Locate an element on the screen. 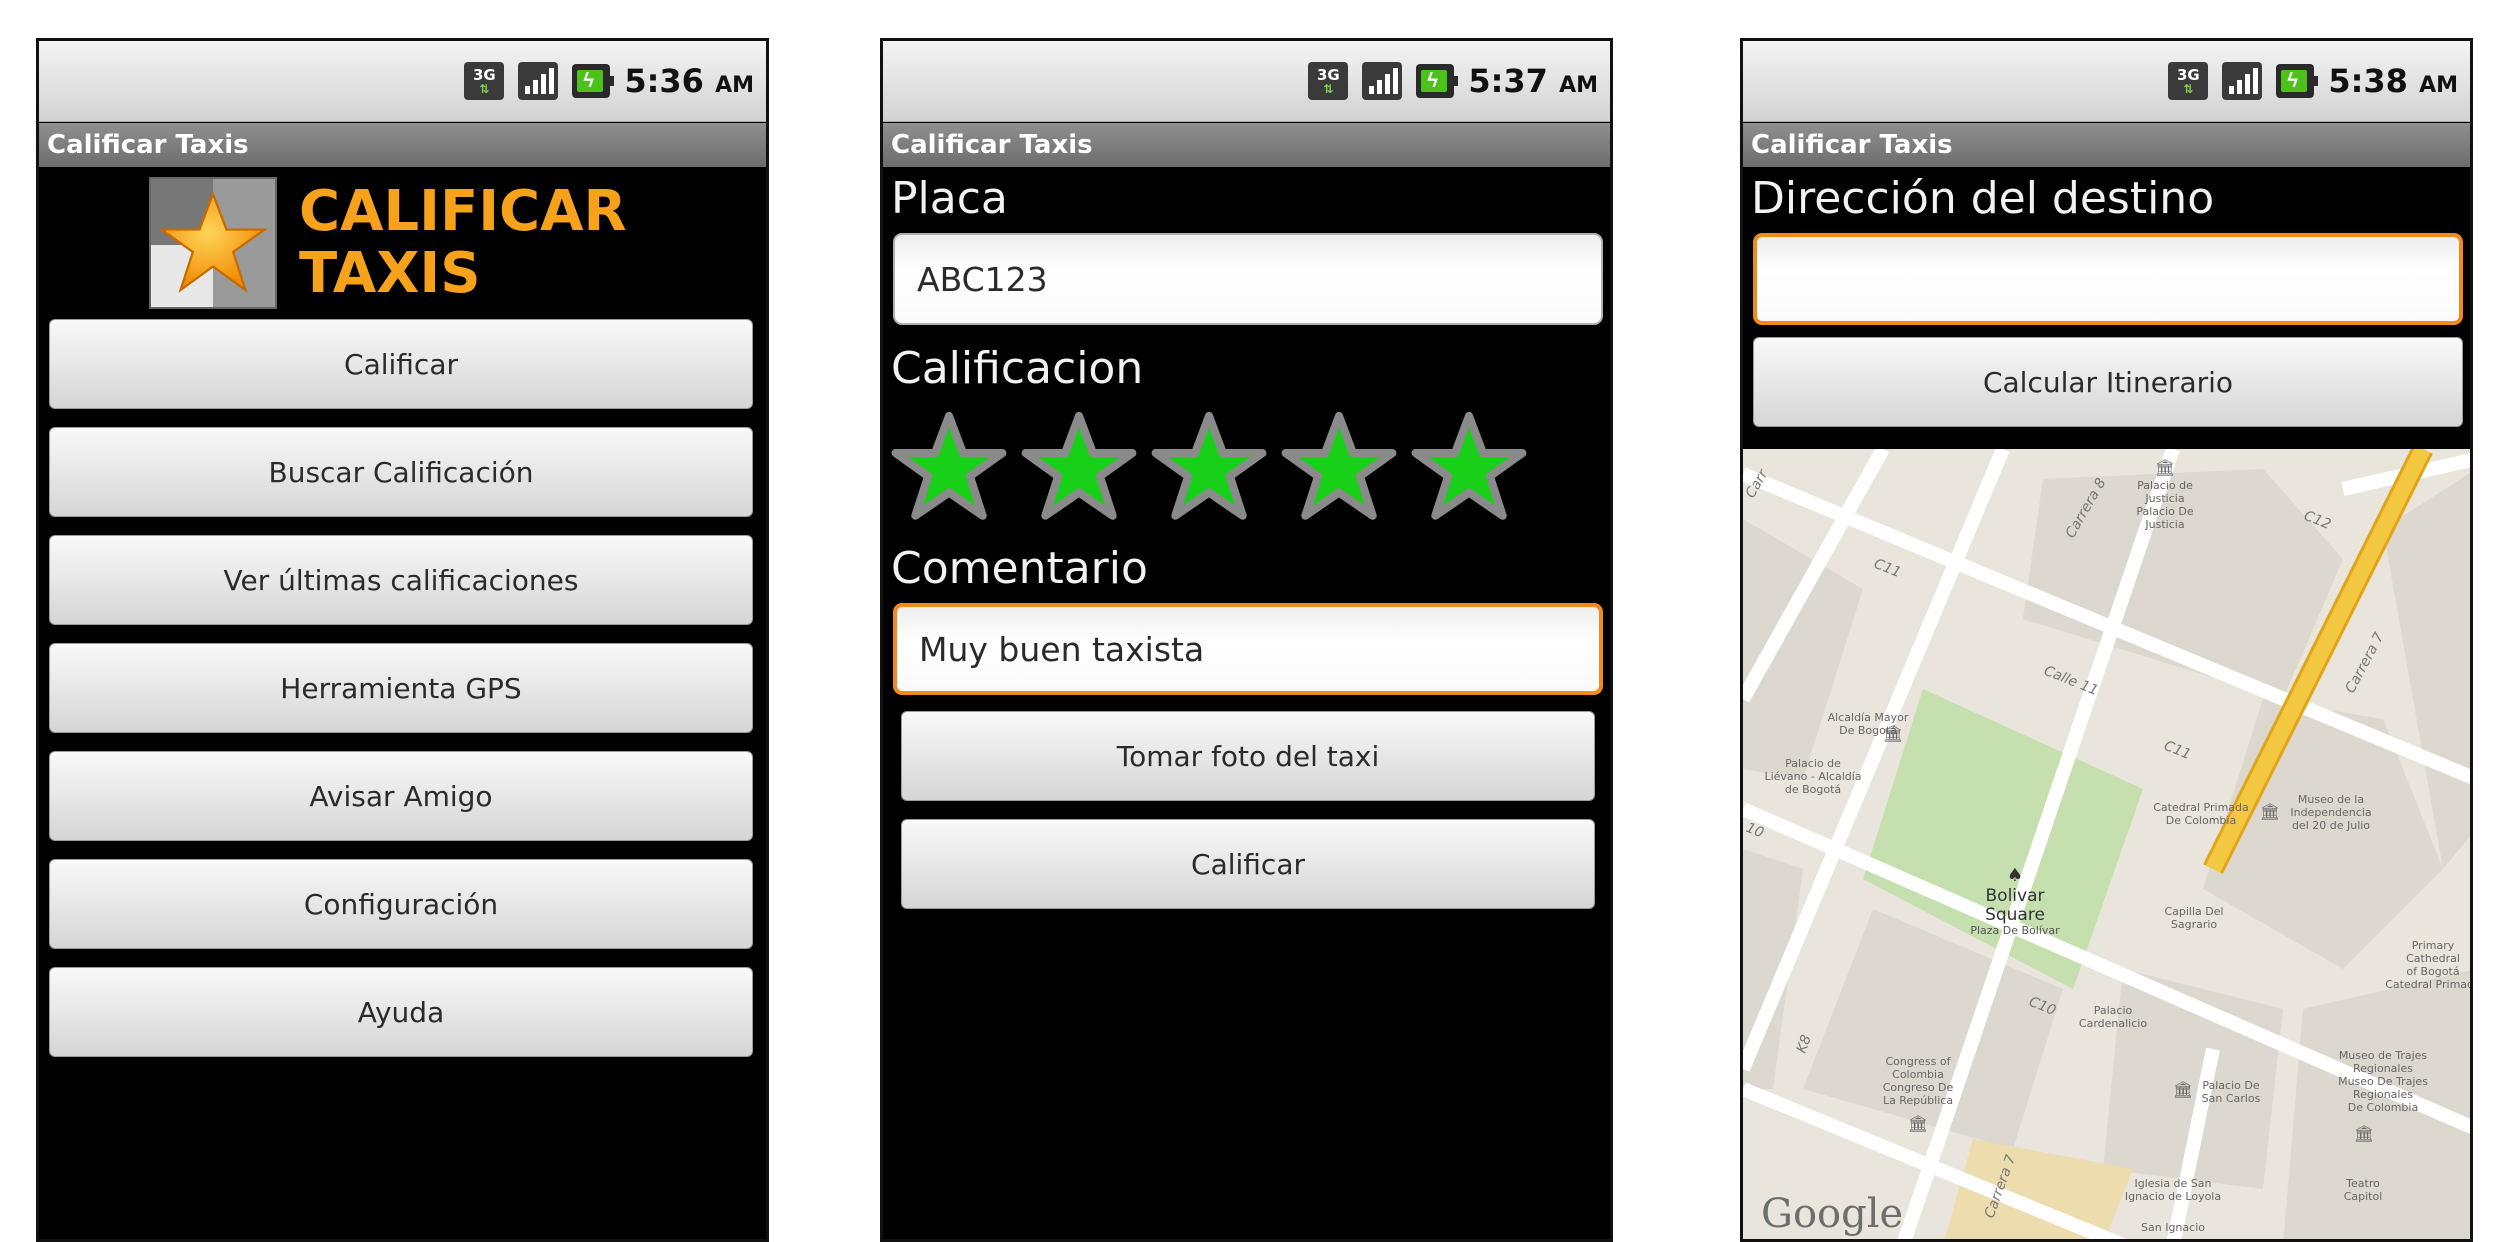 The width and height of the screenshot is (2509, 1242). calcular-itinerario-button: Calcular Itinerario is located at coordinates (2108, 382).